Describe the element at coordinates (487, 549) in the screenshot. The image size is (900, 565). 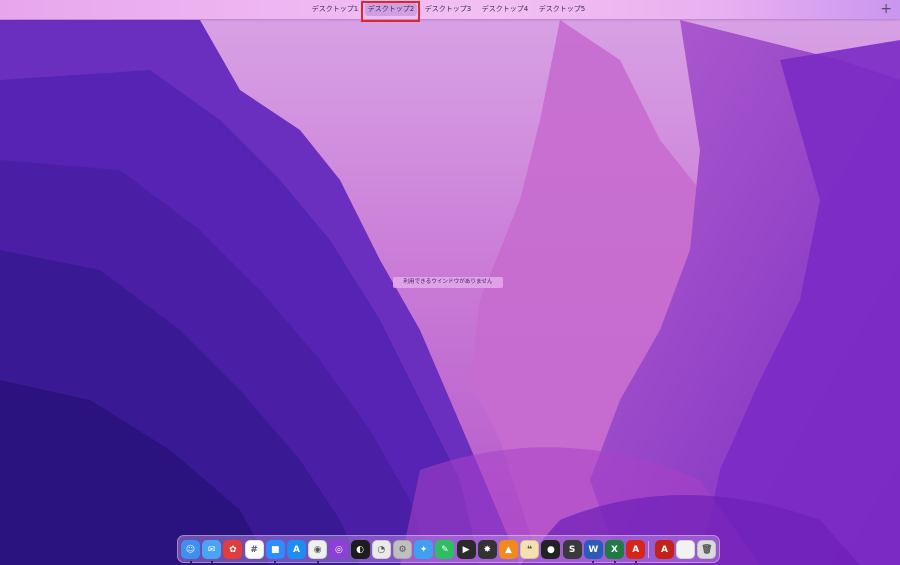
I see `motion-icon: ✸` at that location.